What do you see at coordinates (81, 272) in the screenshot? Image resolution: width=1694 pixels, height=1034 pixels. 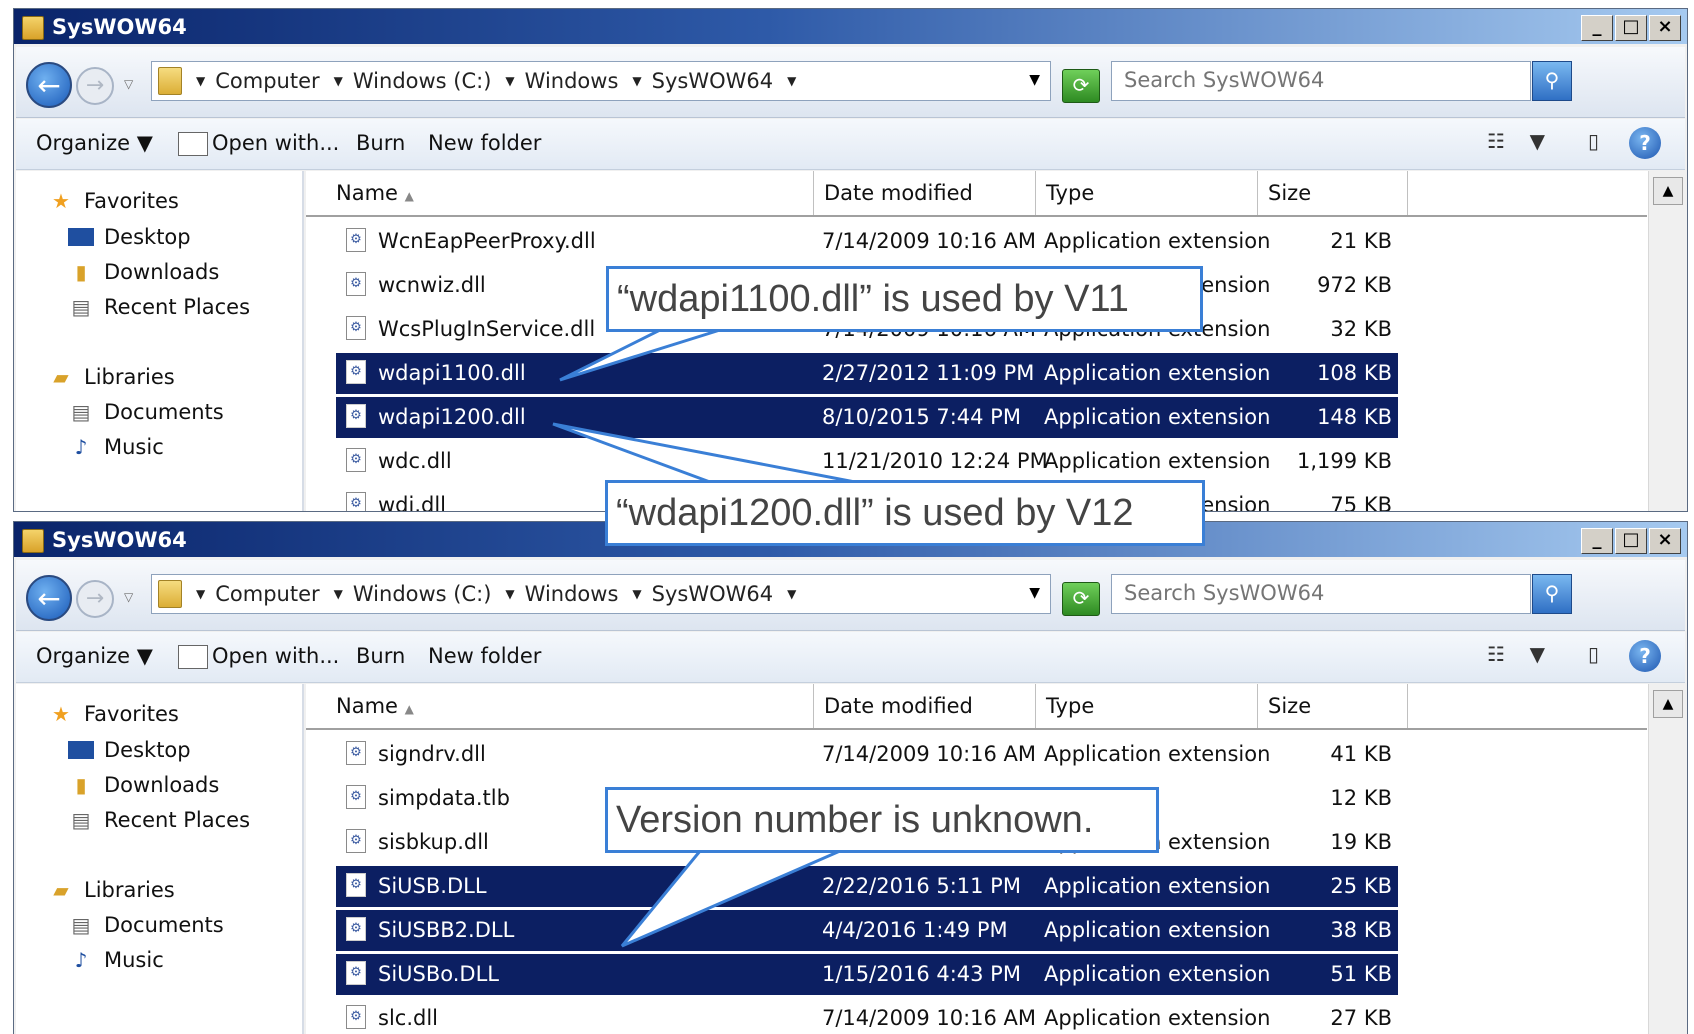 I see `downloads-icon: ▮` at bounding box center [81, 272].